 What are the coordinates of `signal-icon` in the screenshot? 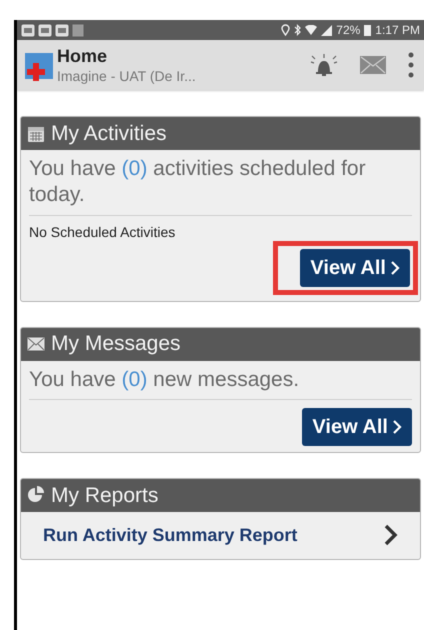 It's located at (326, 30).